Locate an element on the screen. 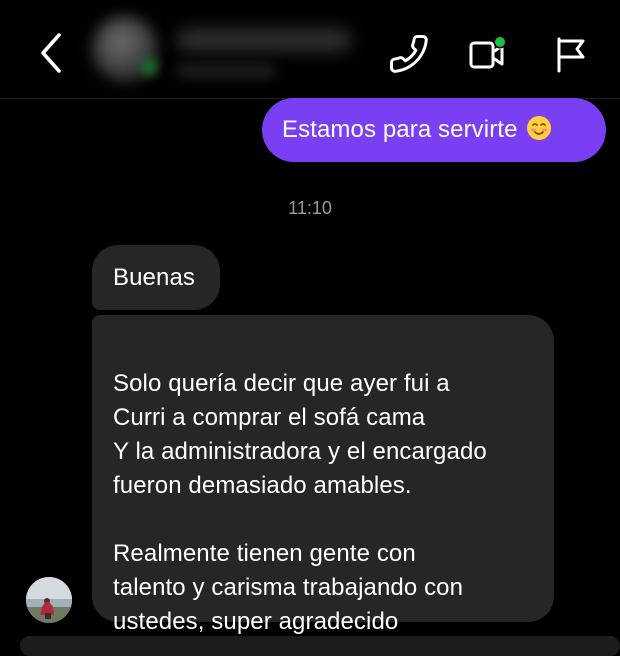 Image resolution: width=620 pixels, height=656 pixels. next-message-bubble is located at coordinates (320, 646).